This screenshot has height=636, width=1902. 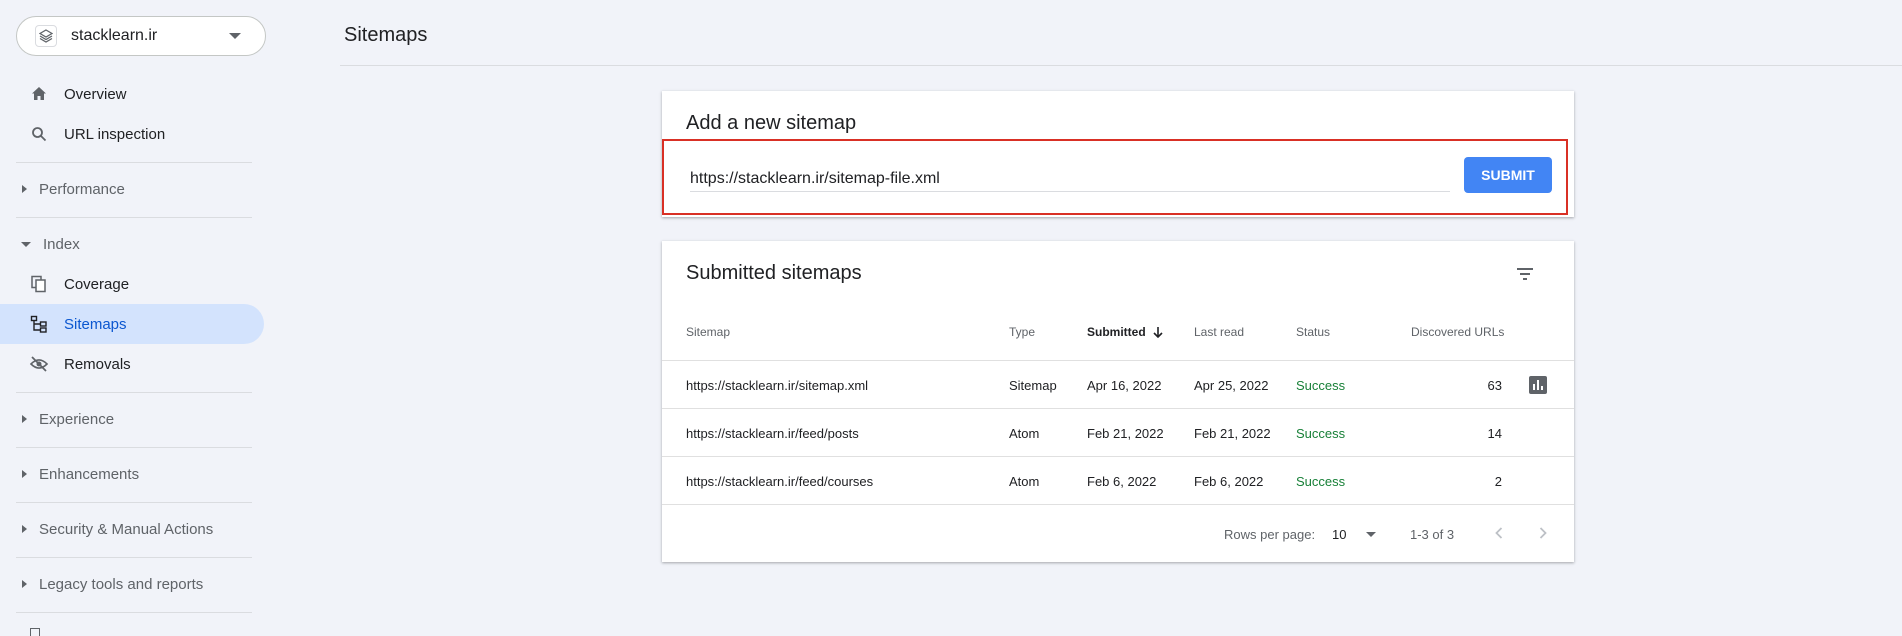 What do you see at coordinates (1219, 332) in the screenshot?
I see `column-header-last-read: Last read` at bounding box center [1219, 332].